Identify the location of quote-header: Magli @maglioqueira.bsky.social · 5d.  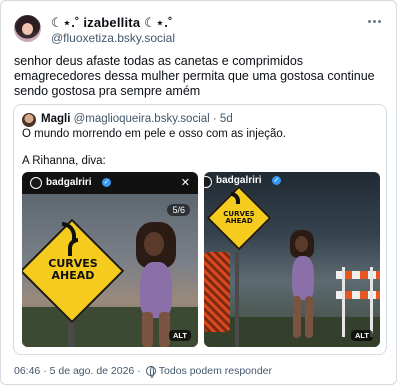
(137, 119).